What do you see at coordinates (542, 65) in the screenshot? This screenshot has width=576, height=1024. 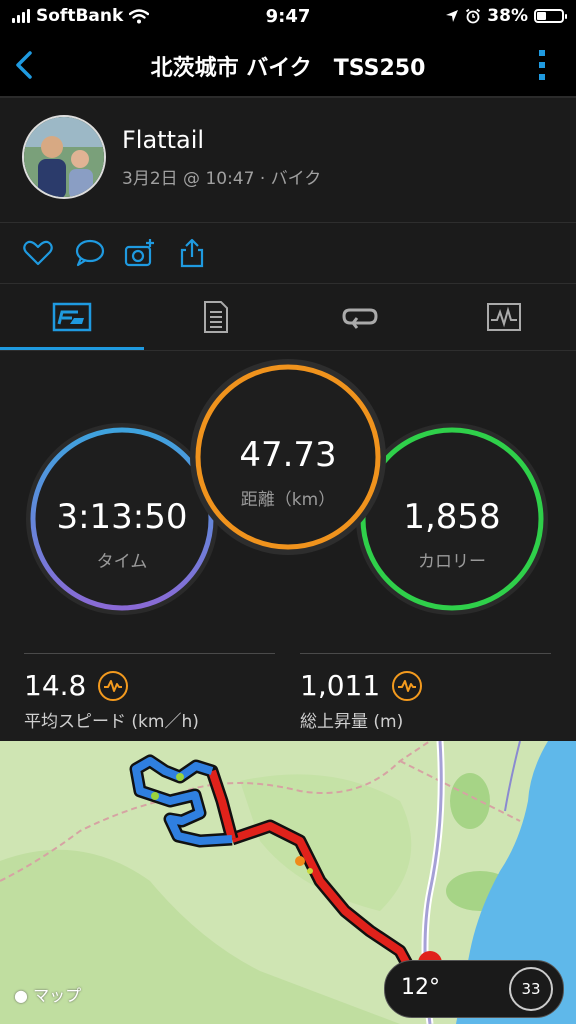 I see `more-options-icon` at bounding box center [542, 65].